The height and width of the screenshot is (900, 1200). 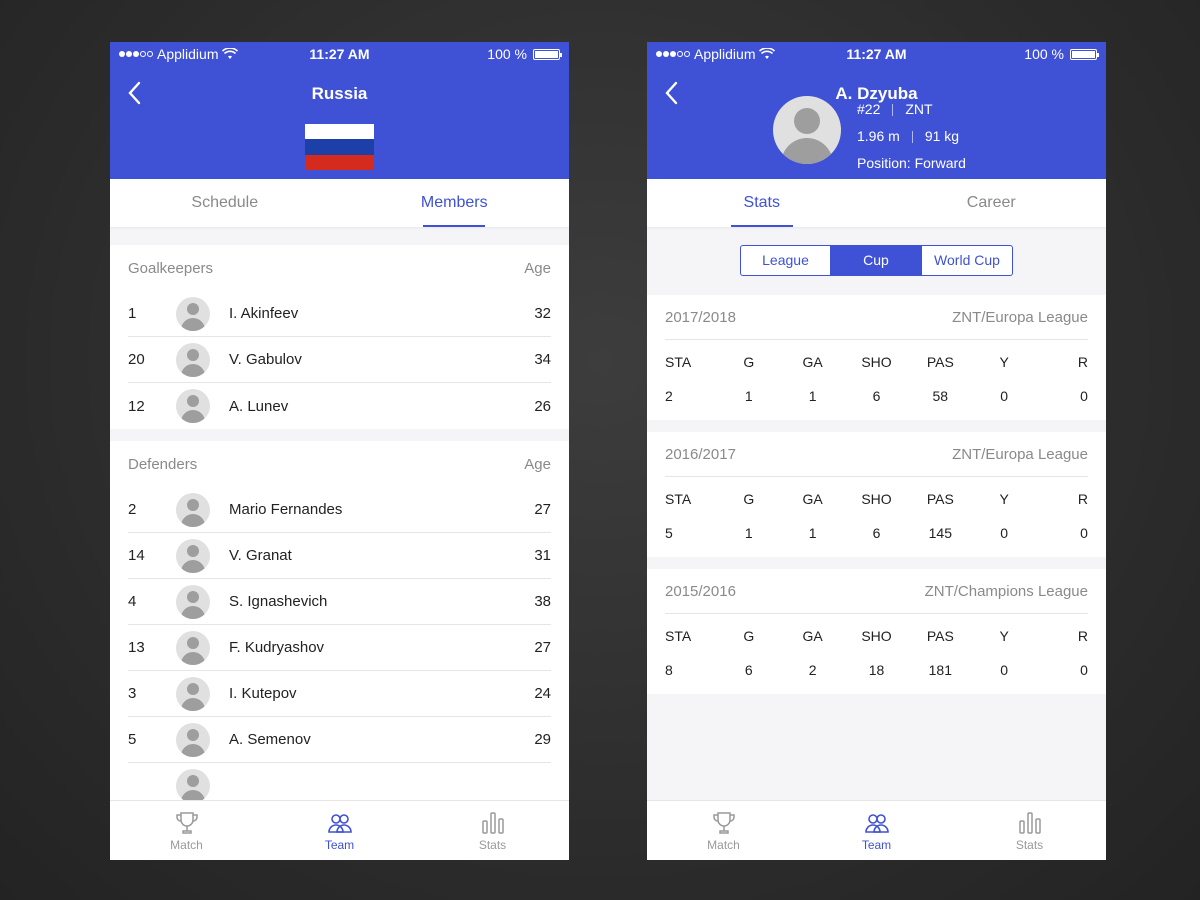 What do you see at coordinates (339, 694) in the screenshot?
I see `player-row: 3 I. Kutepov 24` at bounding box center [339, 694].